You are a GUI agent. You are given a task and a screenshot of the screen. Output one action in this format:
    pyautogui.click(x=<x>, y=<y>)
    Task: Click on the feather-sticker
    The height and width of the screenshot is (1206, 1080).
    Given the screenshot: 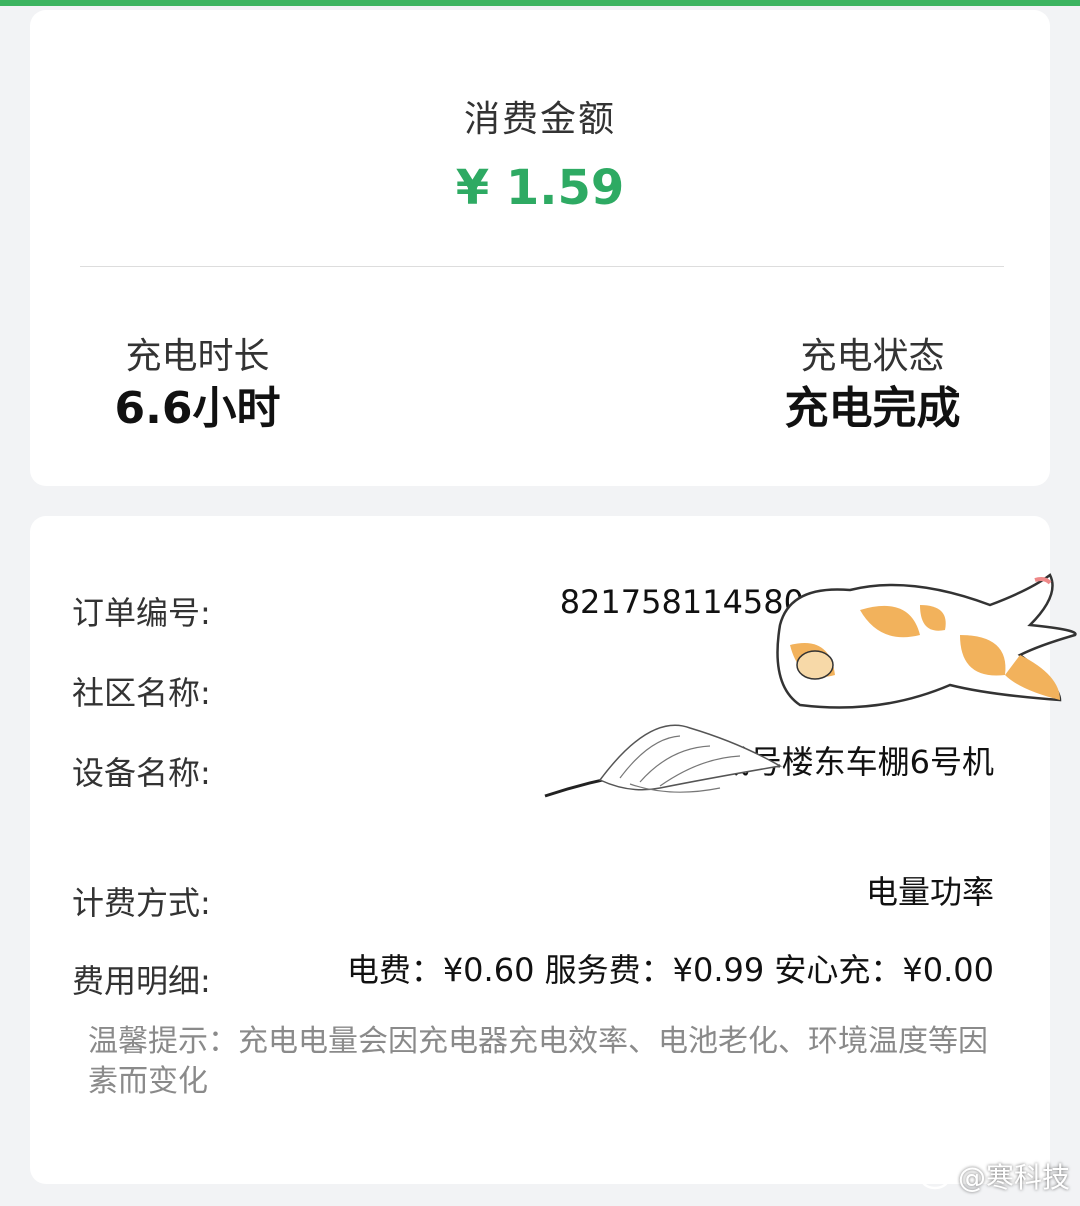 What is the action you would take?
    pyautogui.click(x=663, y=761)
    